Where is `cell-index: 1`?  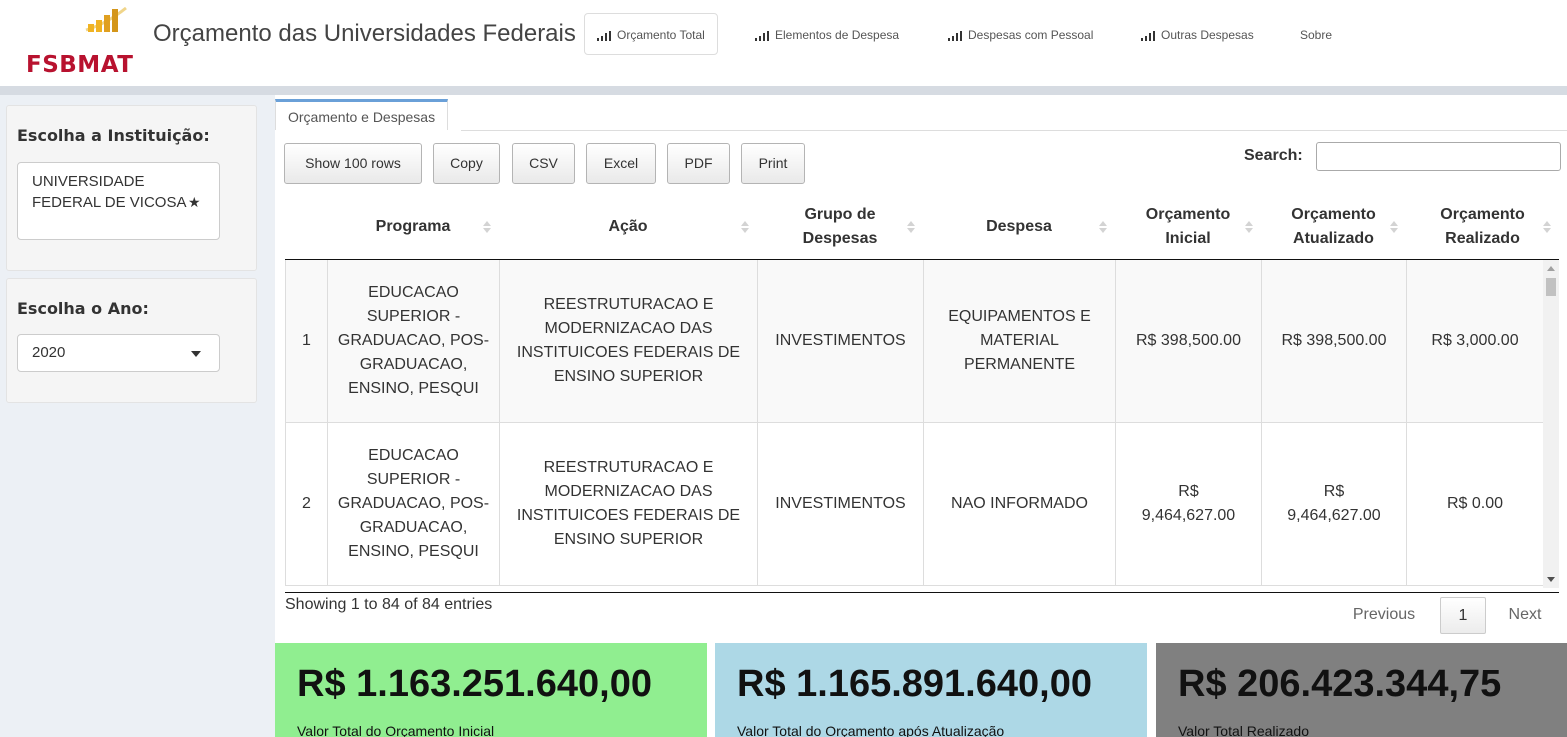
cell-index: 1 is located at coordinates (306, 341).